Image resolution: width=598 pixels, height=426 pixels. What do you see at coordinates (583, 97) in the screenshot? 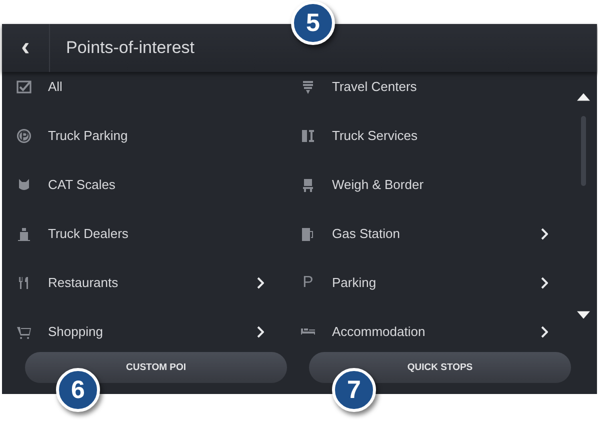
I see `scroll-up-icon` at bounding box center [583, 97].